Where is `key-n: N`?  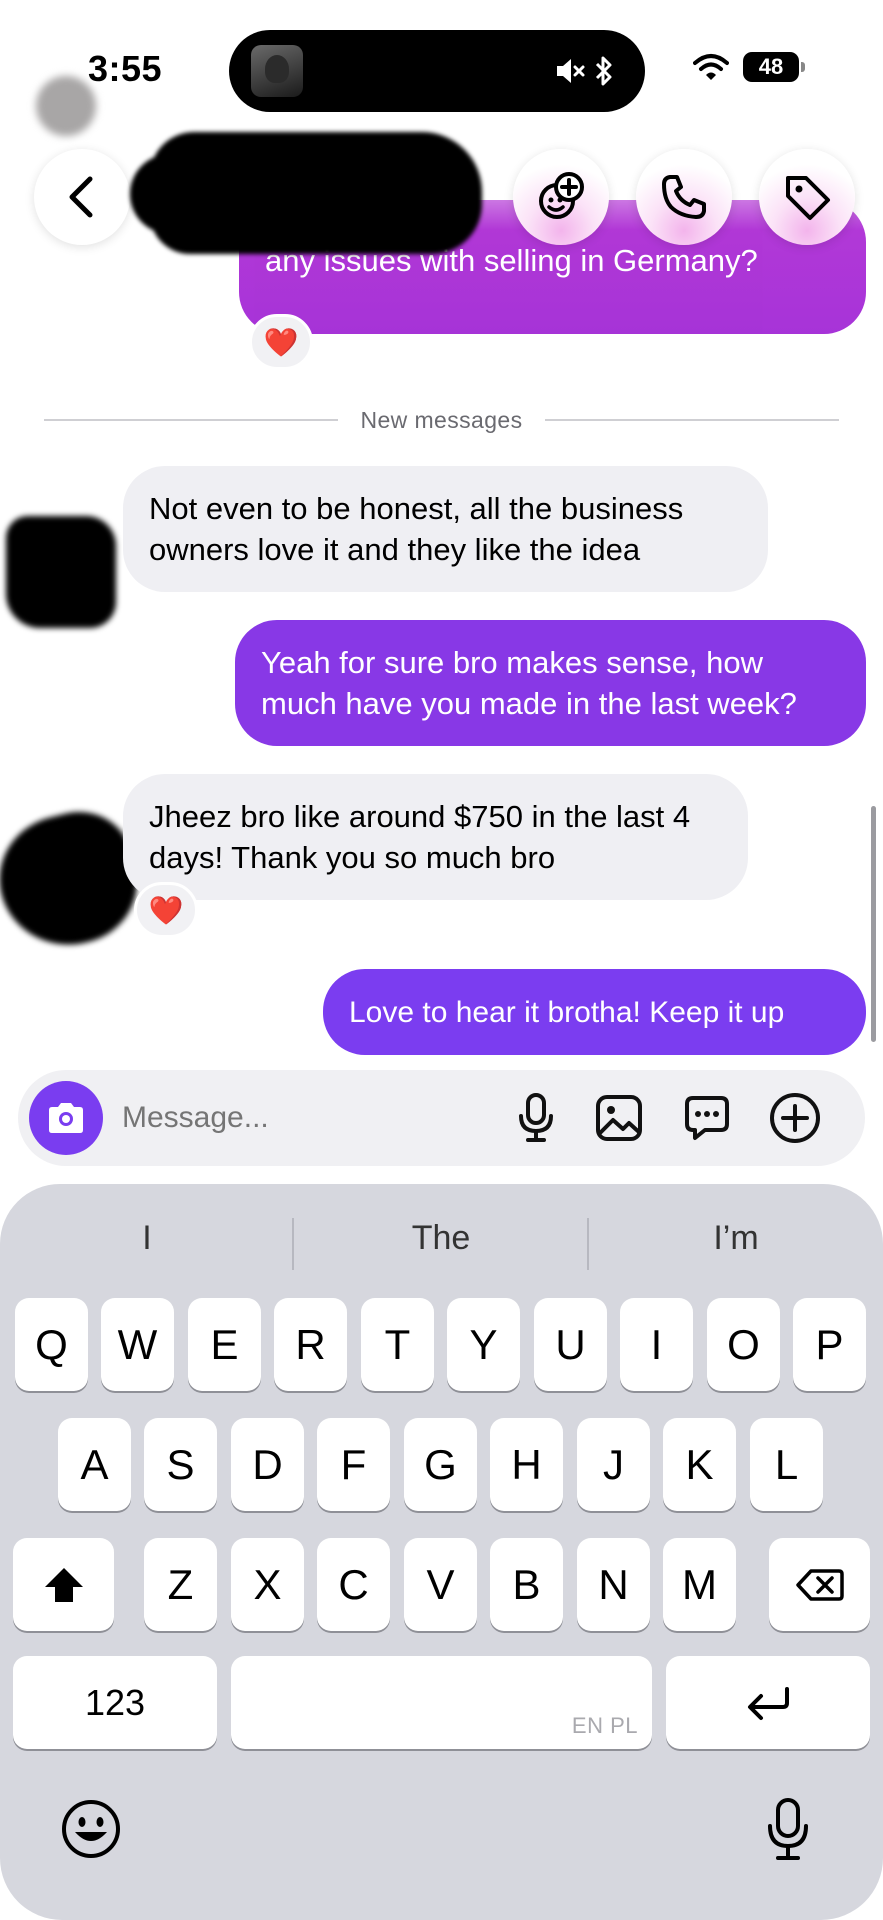 key-n: N is located at coordinates (613, 1584).